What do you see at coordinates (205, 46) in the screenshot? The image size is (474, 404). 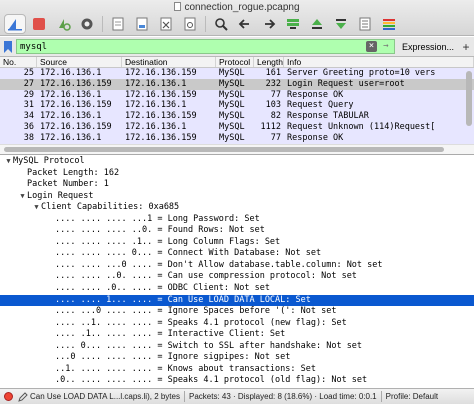 I see `display-filter-input: mysql × →` at bounding box center [205, 46].